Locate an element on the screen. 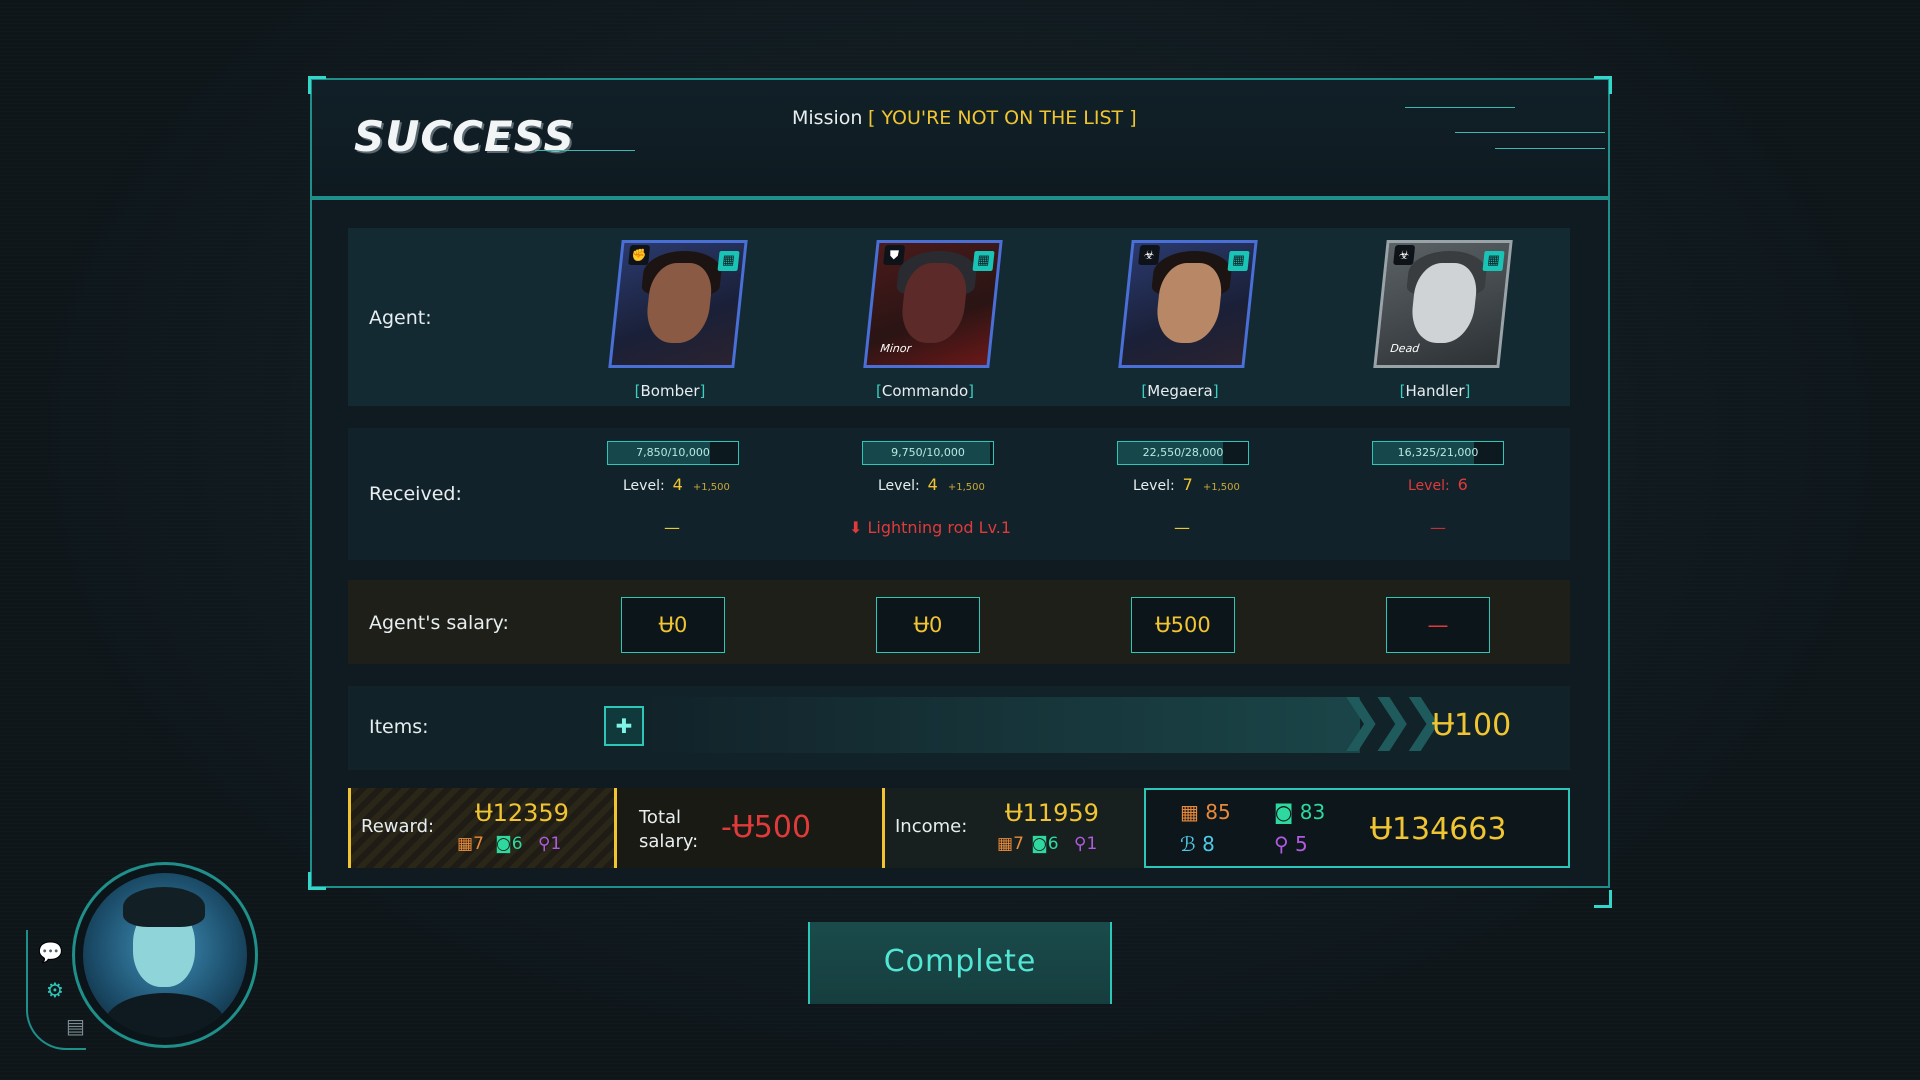 This screenshot has height=1080, width=1920. agent-name: [Bomber] is located at coordinates (670, 391).